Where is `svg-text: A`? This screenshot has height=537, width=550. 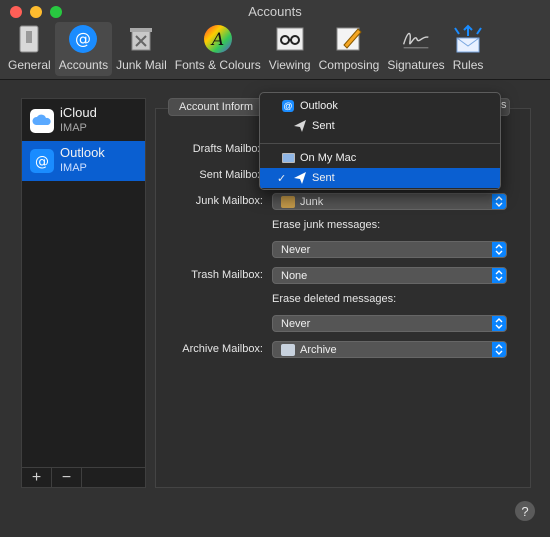
svg-text: A is located at coordinates (217, 40).